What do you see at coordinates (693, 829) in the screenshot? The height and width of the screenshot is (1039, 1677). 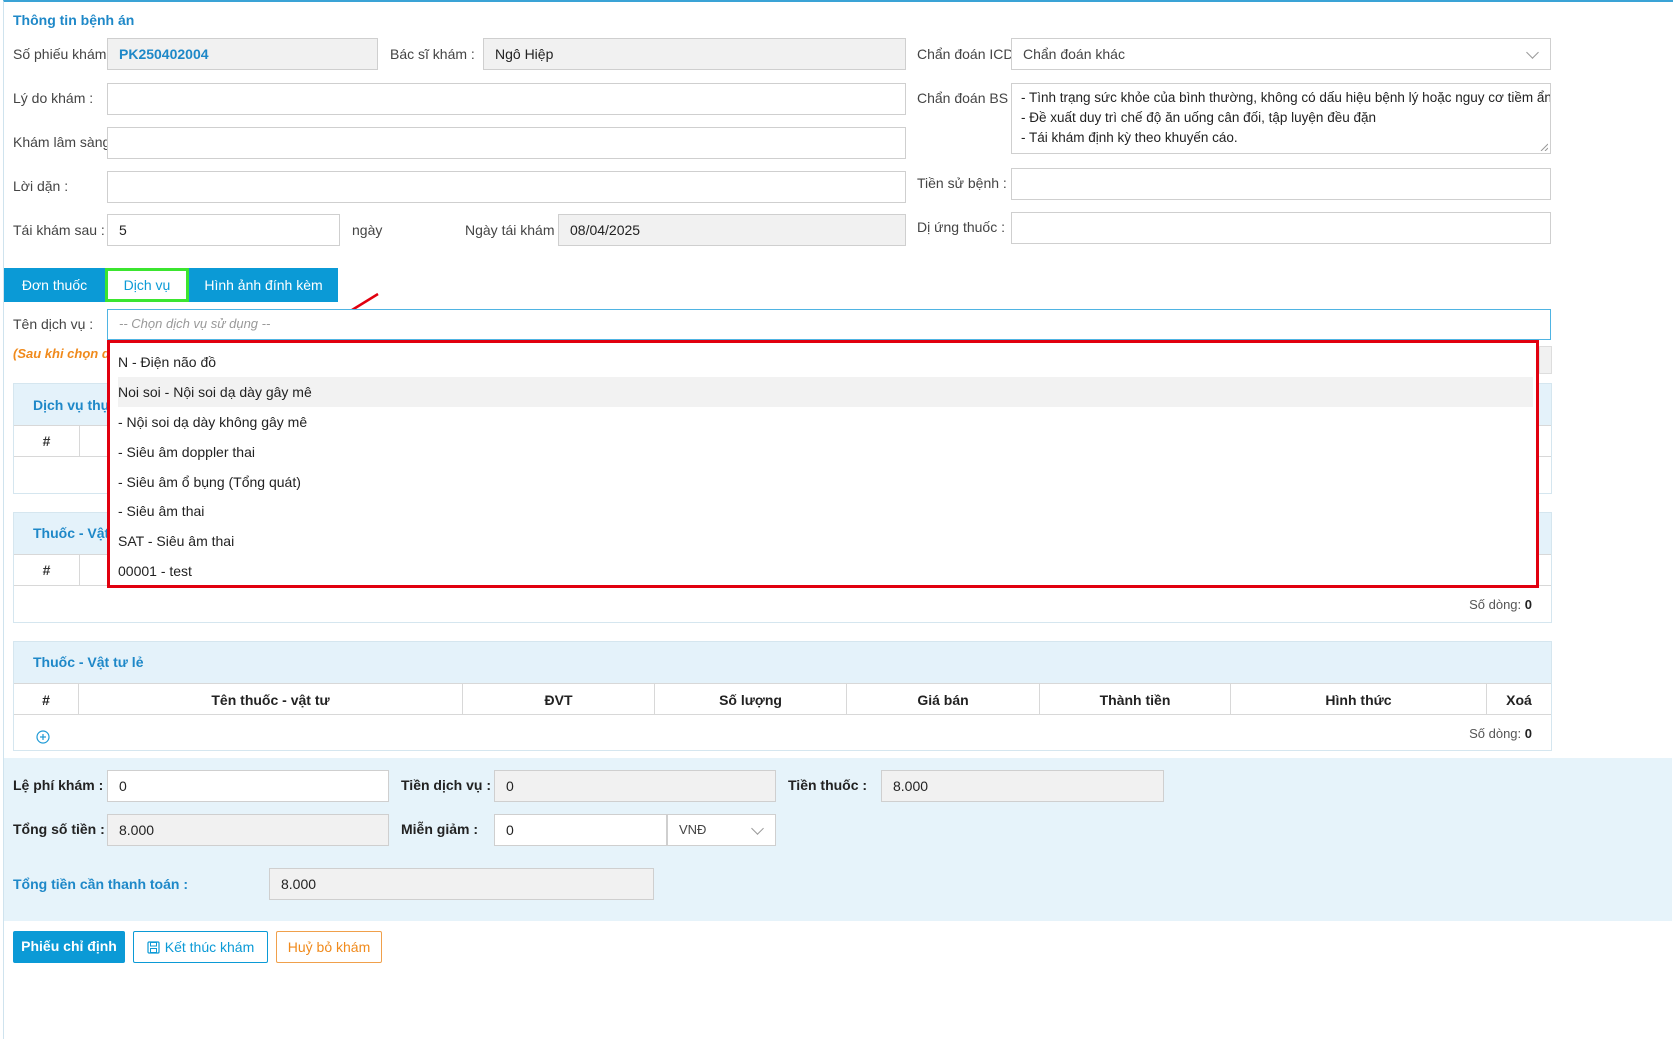 I see `currency-value: VNĐ` at bounding box center [693, 829].